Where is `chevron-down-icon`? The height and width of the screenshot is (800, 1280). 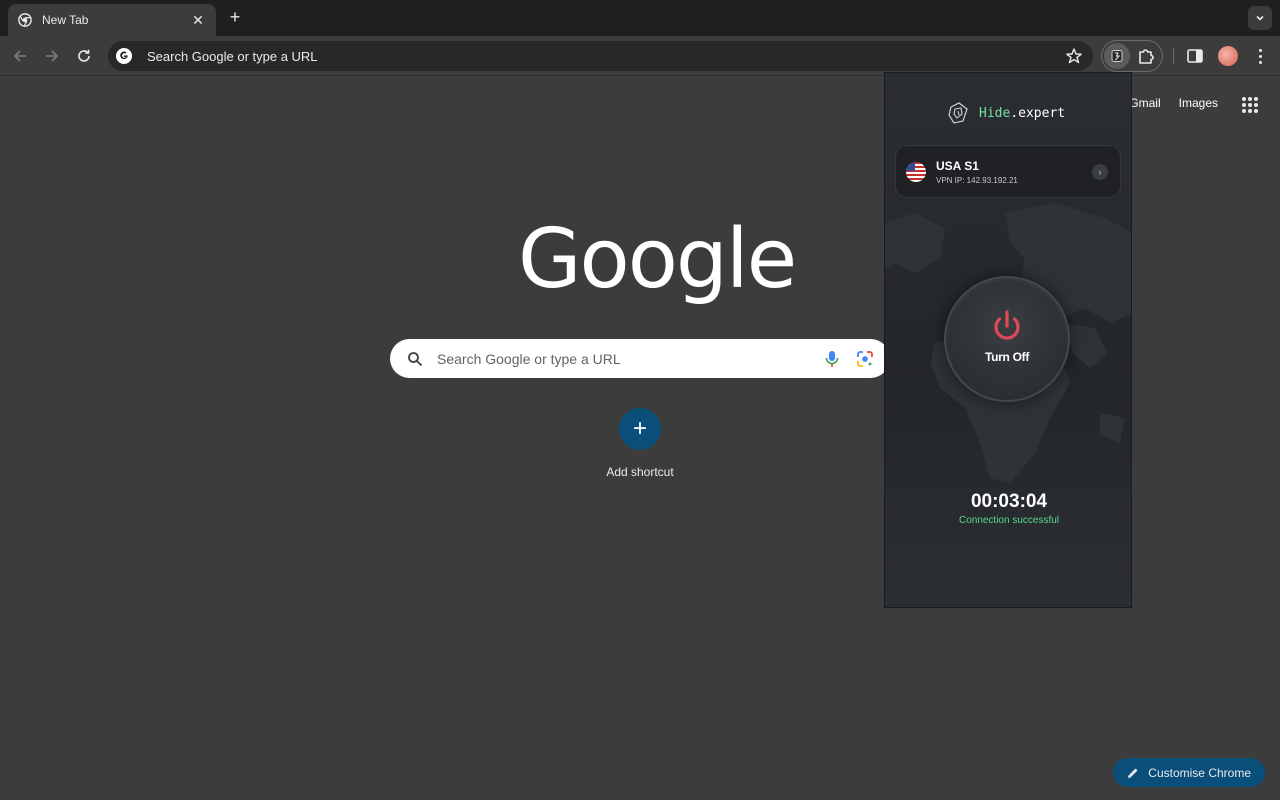
chevron-down-icon is located at coordinates (1260, 18).